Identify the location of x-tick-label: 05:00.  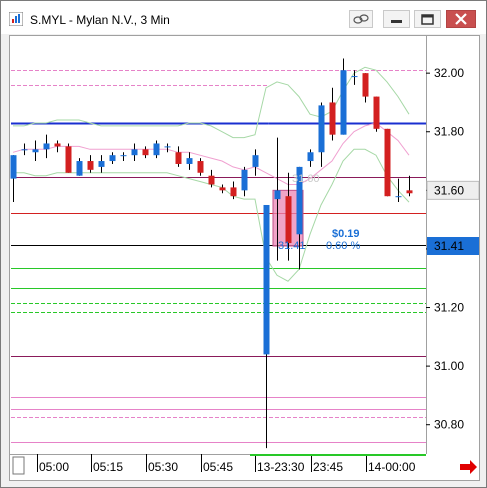
(54, 467).